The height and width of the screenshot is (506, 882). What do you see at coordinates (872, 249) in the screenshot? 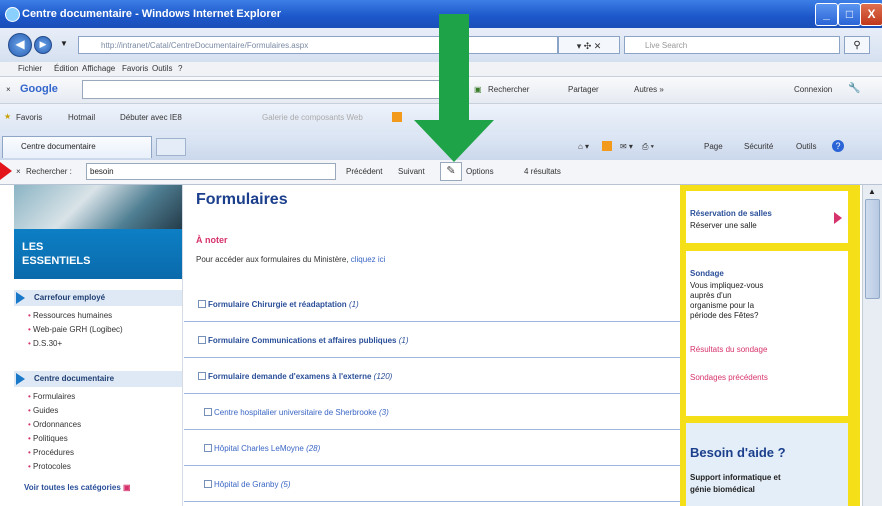
I see `scrollbar-thumb` at bounding box center [872, 249].